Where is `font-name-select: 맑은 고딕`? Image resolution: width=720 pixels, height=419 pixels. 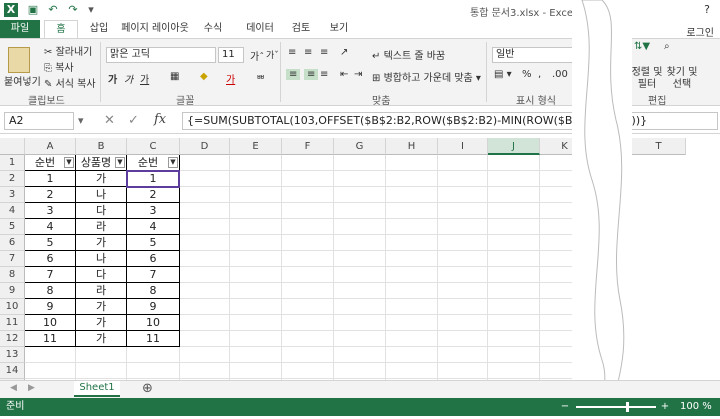
font-name-select: 맑은 고딕 is located at coordinates (161, 55).